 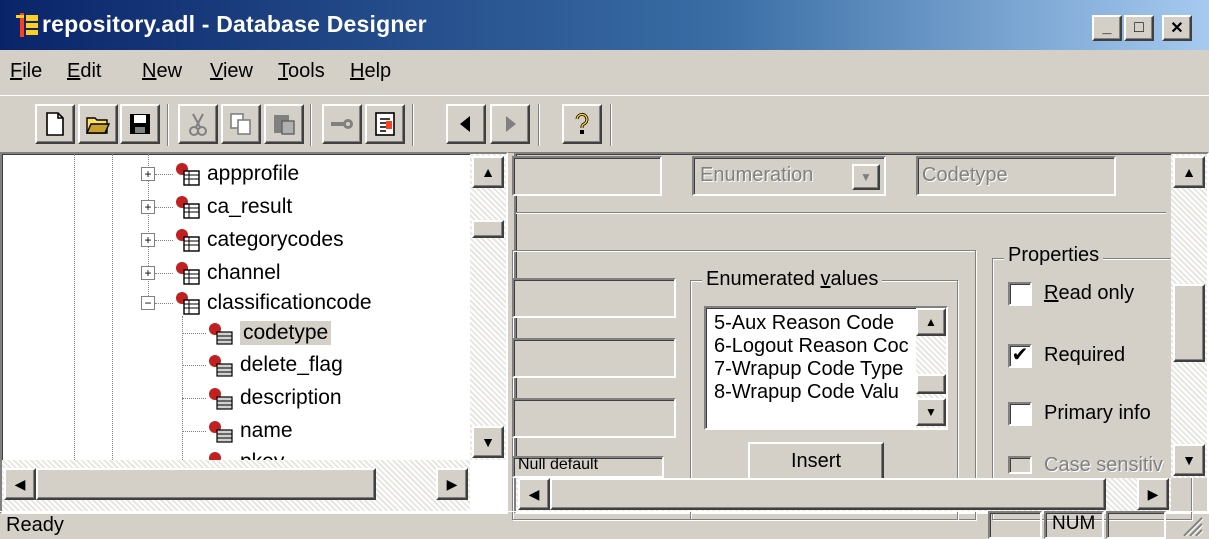 I want to click on new-file-button, so click(x=55, y=124).